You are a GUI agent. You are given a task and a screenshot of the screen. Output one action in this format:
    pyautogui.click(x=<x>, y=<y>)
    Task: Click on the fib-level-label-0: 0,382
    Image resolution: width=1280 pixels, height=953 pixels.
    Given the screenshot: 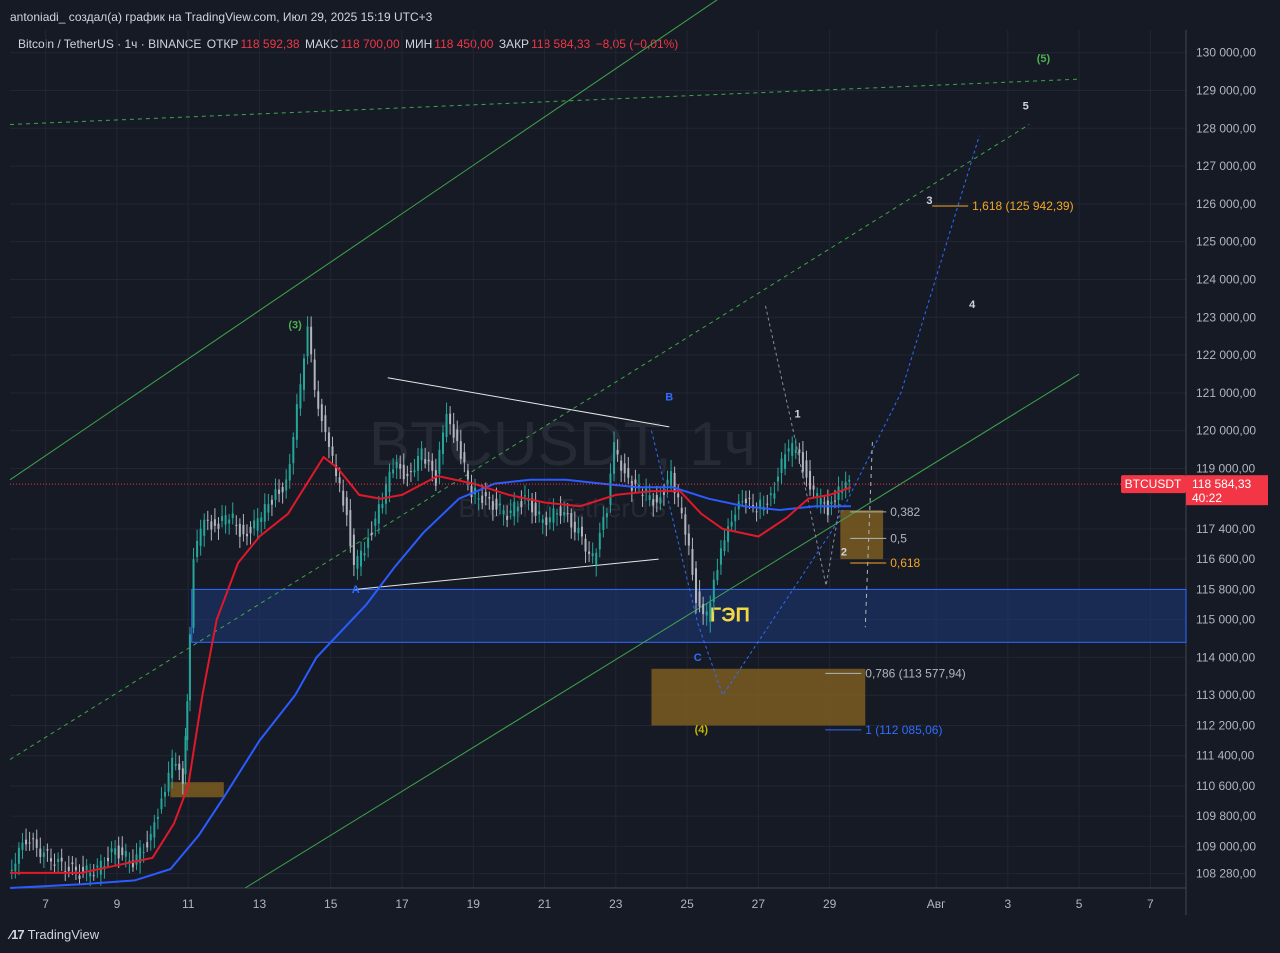 What is the action you would take?
    pyautogui.click(x=905, y=512)
    